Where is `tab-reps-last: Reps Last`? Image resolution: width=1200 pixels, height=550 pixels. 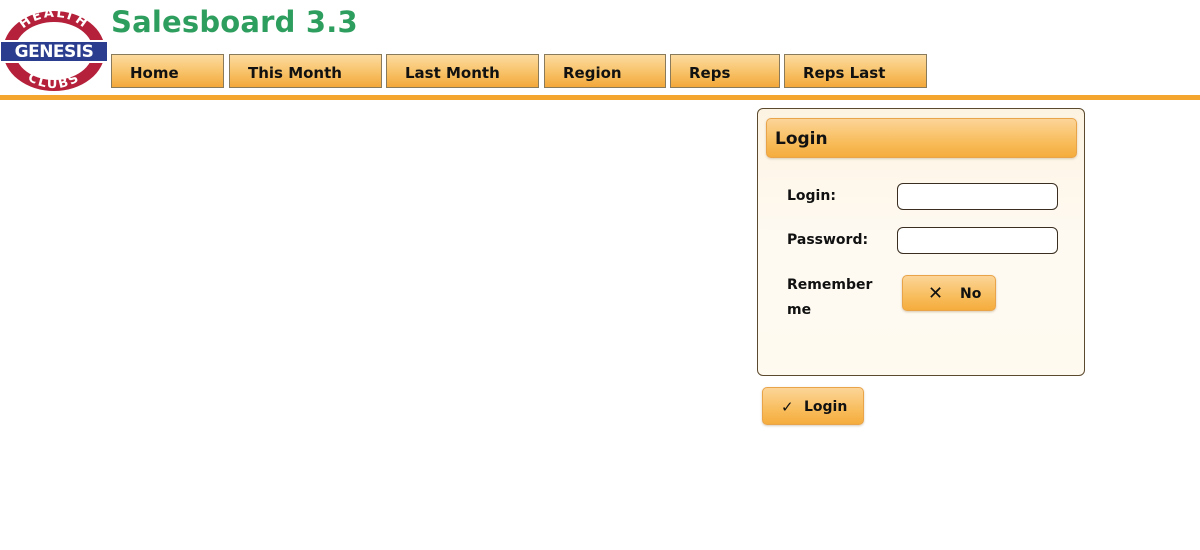 tab-reps-last: Reps Last is located at coordinates (855, 71).